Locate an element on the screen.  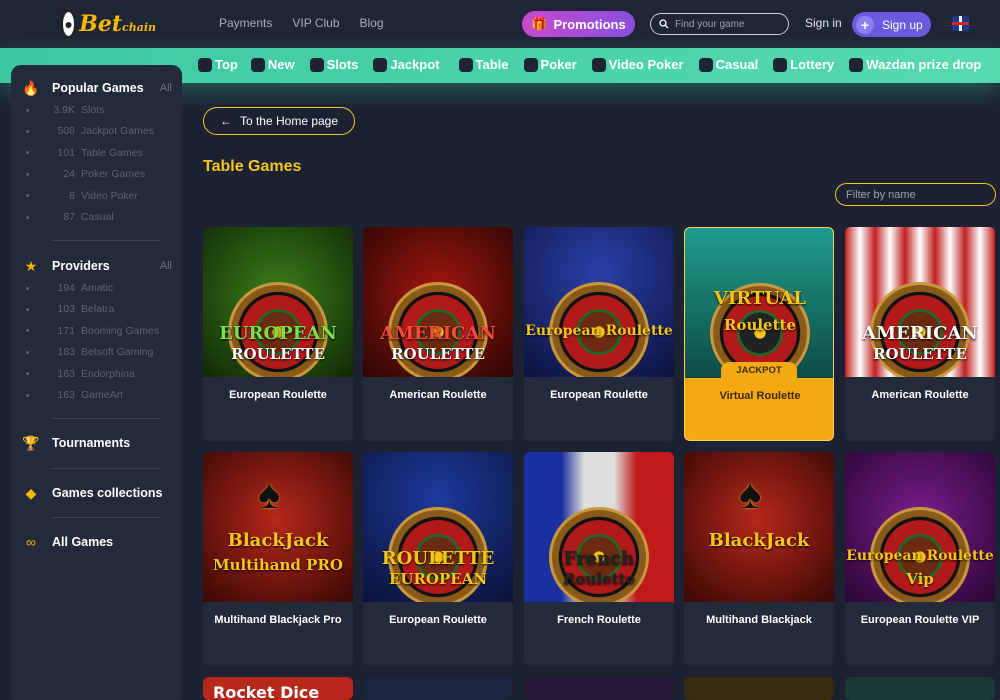
game-thumbnail: European Roulette Vip is located at coordinates (920, 527).